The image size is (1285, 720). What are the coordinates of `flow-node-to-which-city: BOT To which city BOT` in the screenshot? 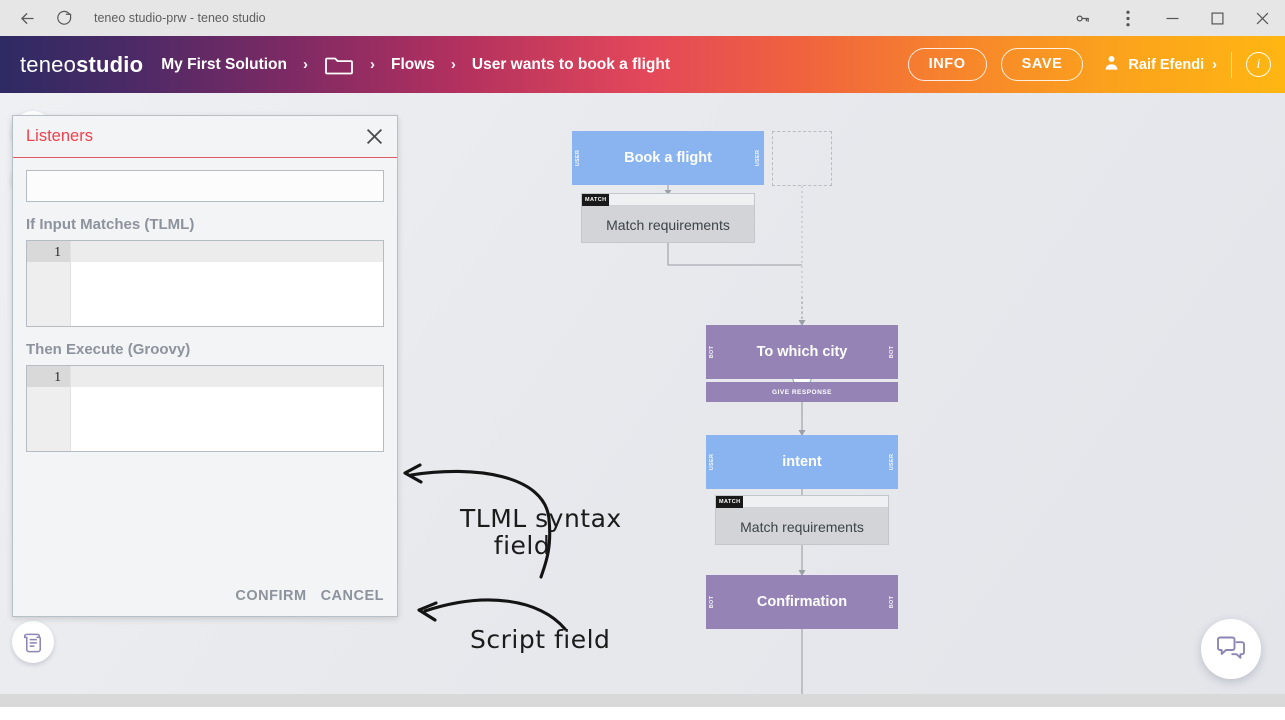 It's located at (802, 352).